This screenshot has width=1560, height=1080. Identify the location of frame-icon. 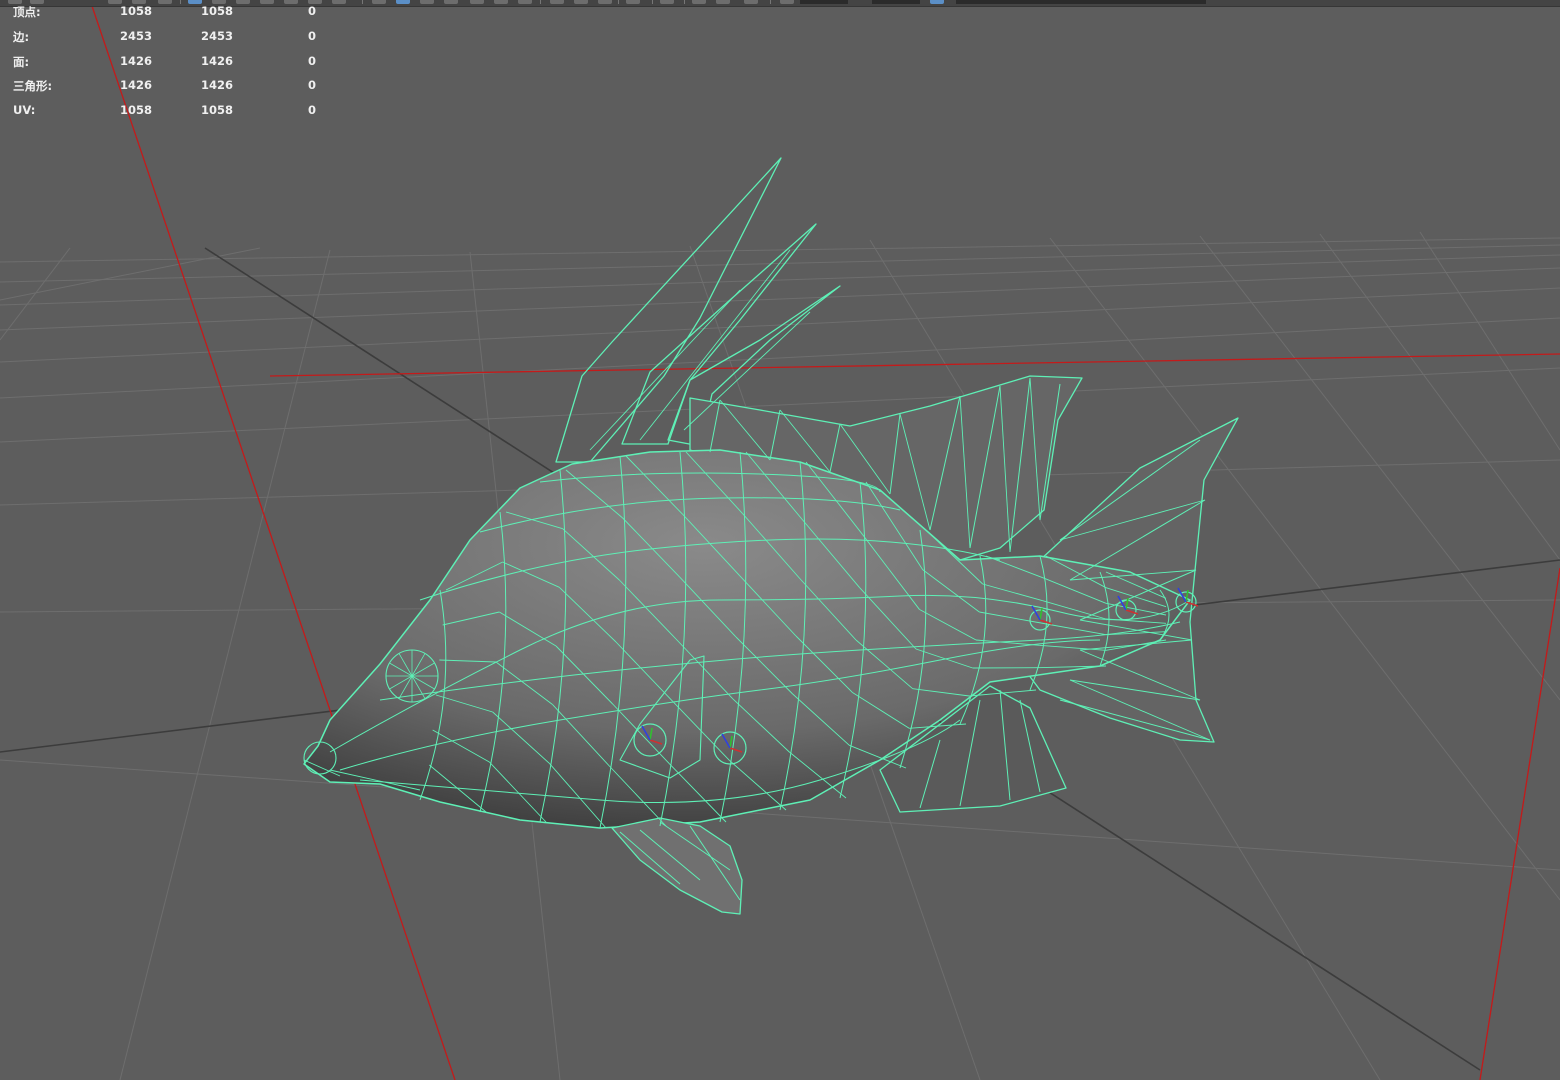
(525, 2).